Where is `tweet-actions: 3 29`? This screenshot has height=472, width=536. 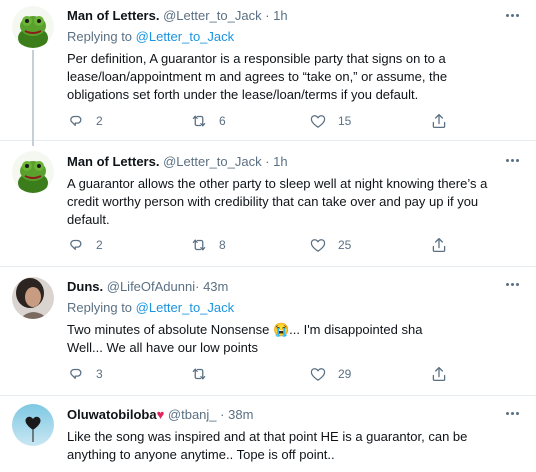
tweet-actions: 3 29 is located at coordinates (281, 375).